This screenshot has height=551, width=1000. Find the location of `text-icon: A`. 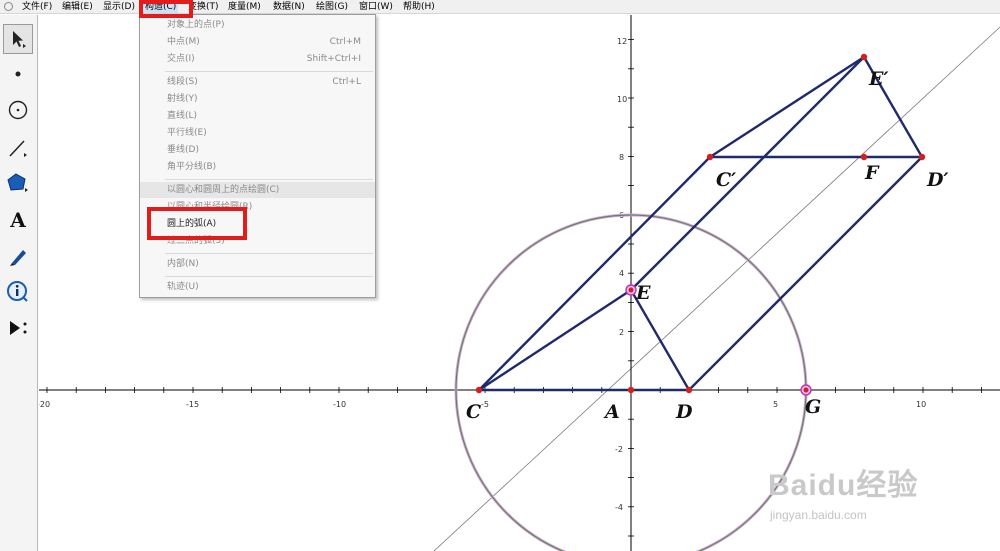

text-icon: A is located at coordinates (18, 220).